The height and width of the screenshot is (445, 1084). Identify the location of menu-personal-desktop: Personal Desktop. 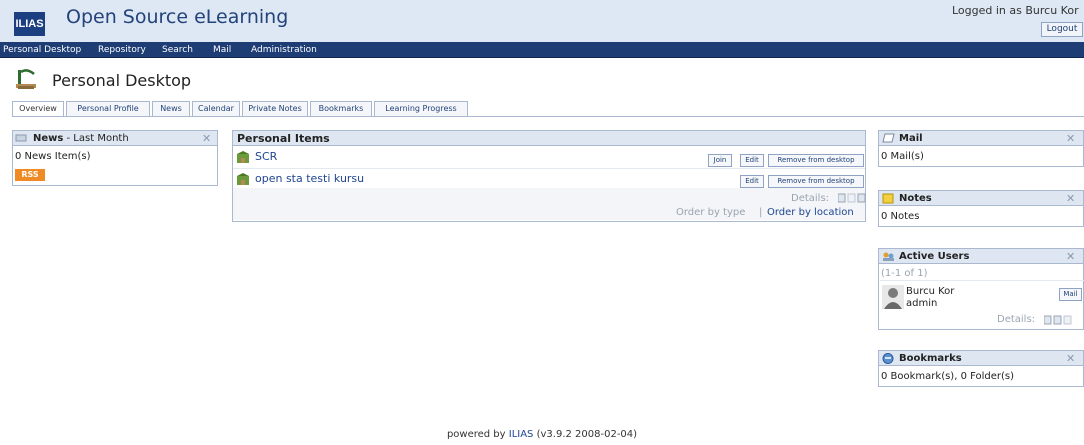
(42, 50).